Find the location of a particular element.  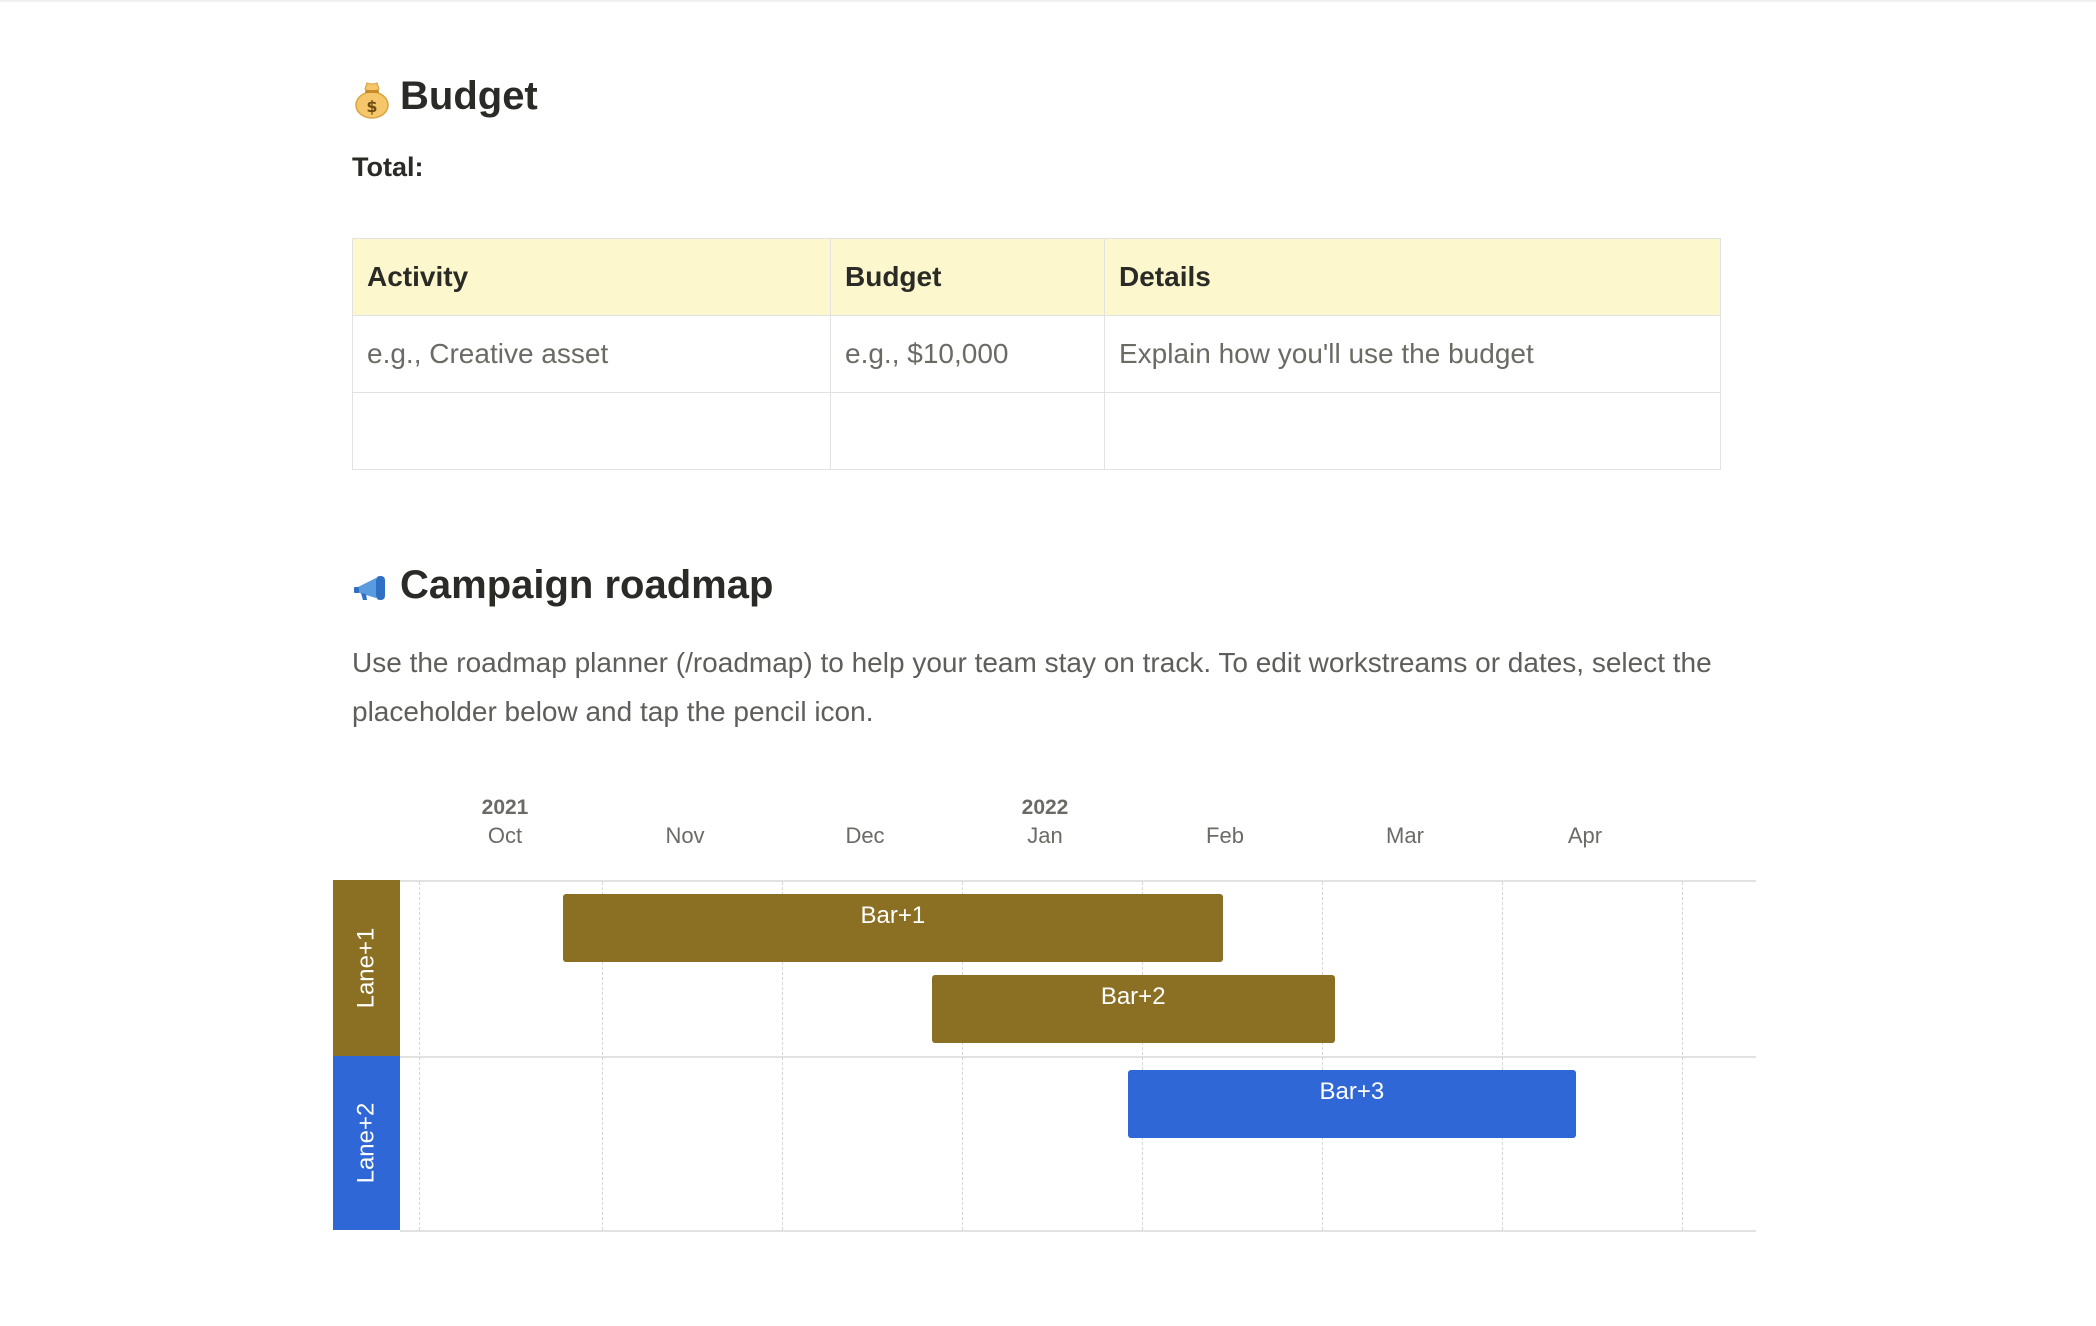

month-label: Jan is located at coordinates (1045, 835).